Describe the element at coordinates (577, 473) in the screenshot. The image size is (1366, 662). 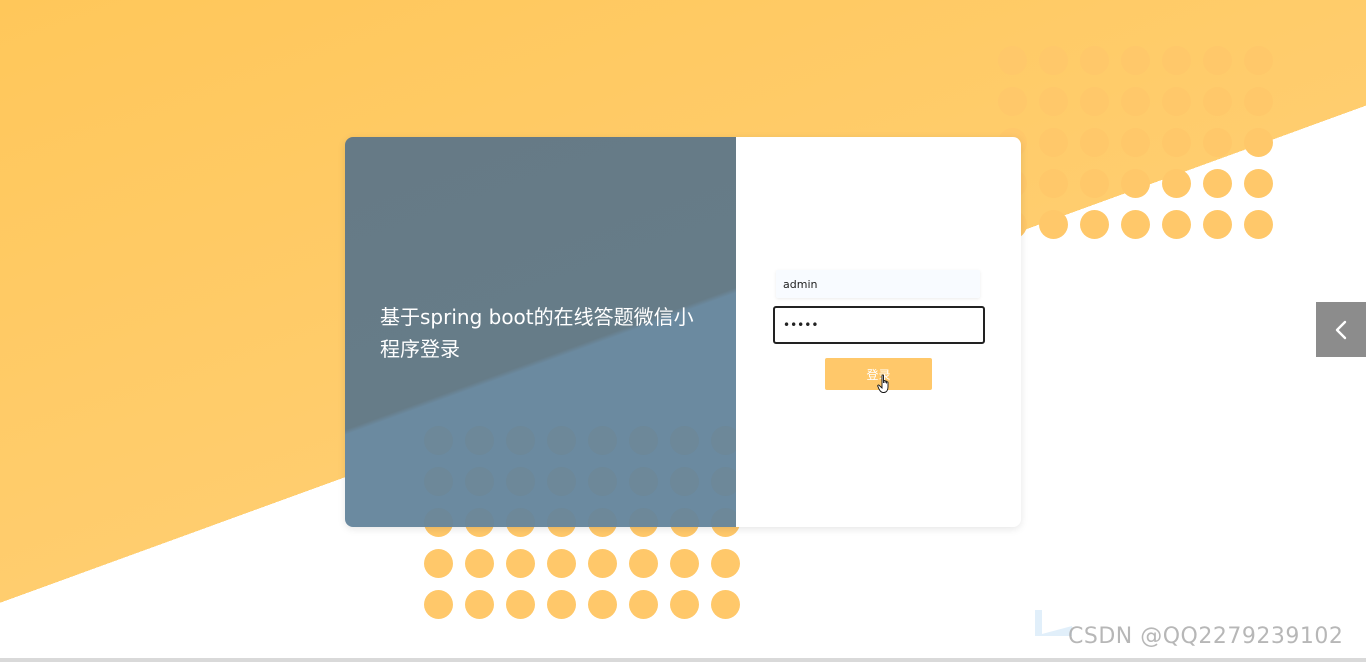
I see `banner-decorative-dots` at that location.